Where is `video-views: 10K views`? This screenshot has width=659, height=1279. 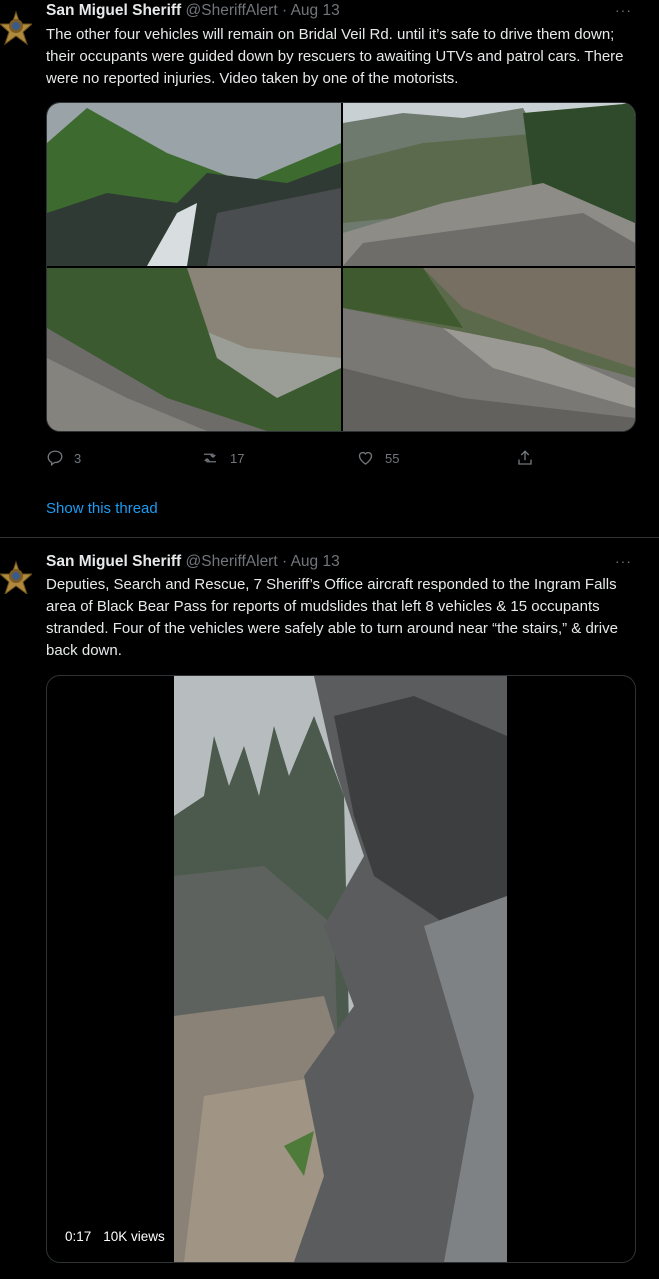 video-views: 10K views is located at coordinates (134, 1236).